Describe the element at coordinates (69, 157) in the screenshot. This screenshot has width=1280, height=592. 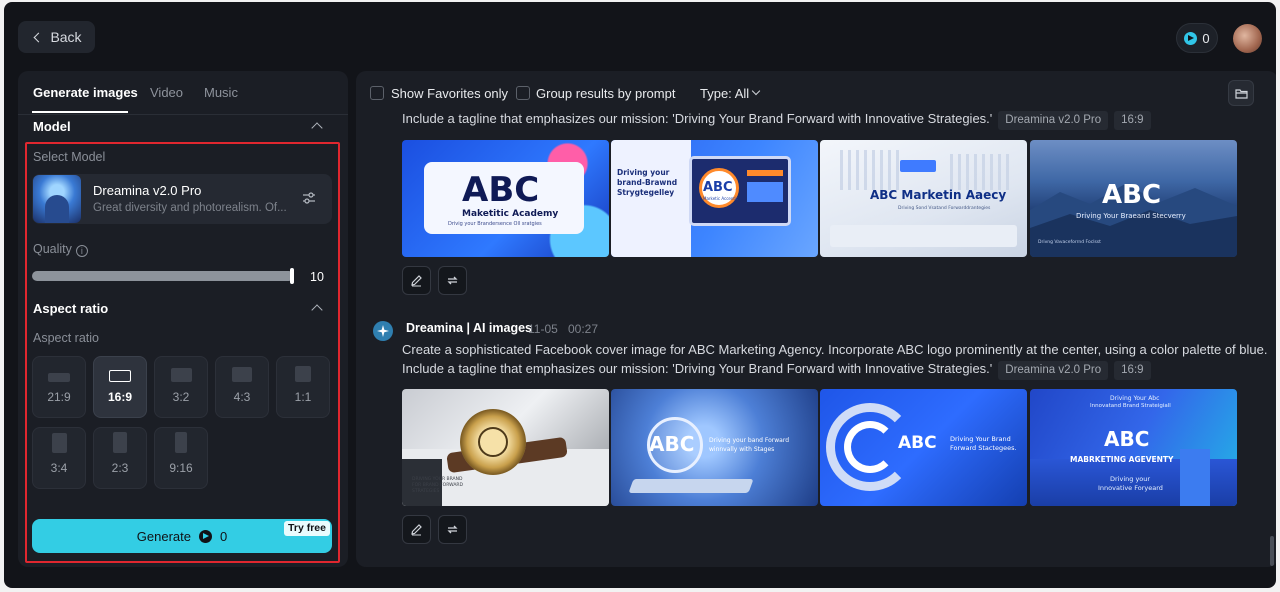
I see `select-model-label: Select Model` at that location.